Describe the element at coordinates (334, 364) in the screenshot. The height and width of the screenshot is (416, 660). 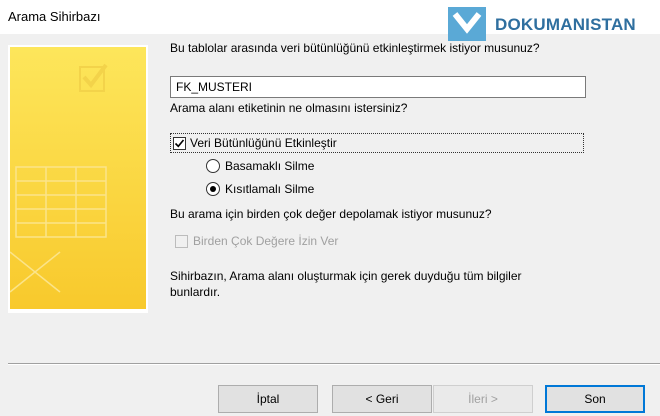
I see `separator` at that location.